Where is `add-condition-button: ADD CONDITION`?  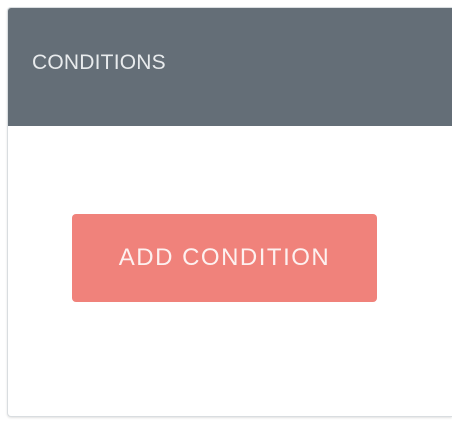 add-condition-button: ADD CONDITION is located at coordinates (224, 258).